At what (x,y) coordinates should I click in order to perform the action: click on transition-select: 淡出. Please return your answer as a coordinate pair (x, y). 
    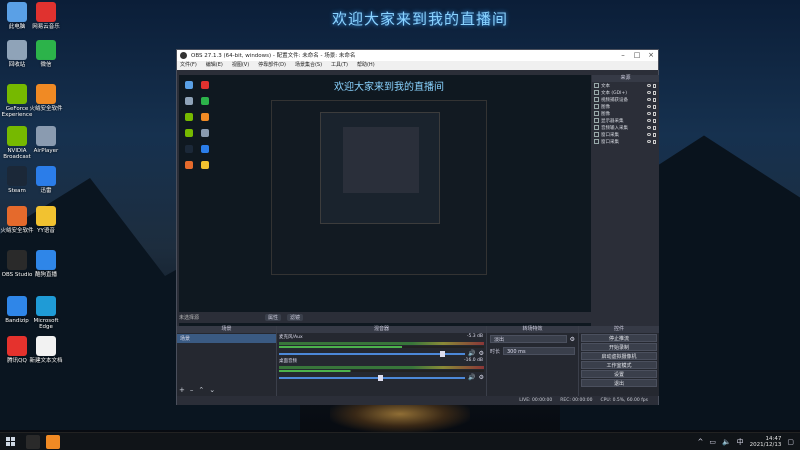
    Looking at the image, I should click on (528, 339).